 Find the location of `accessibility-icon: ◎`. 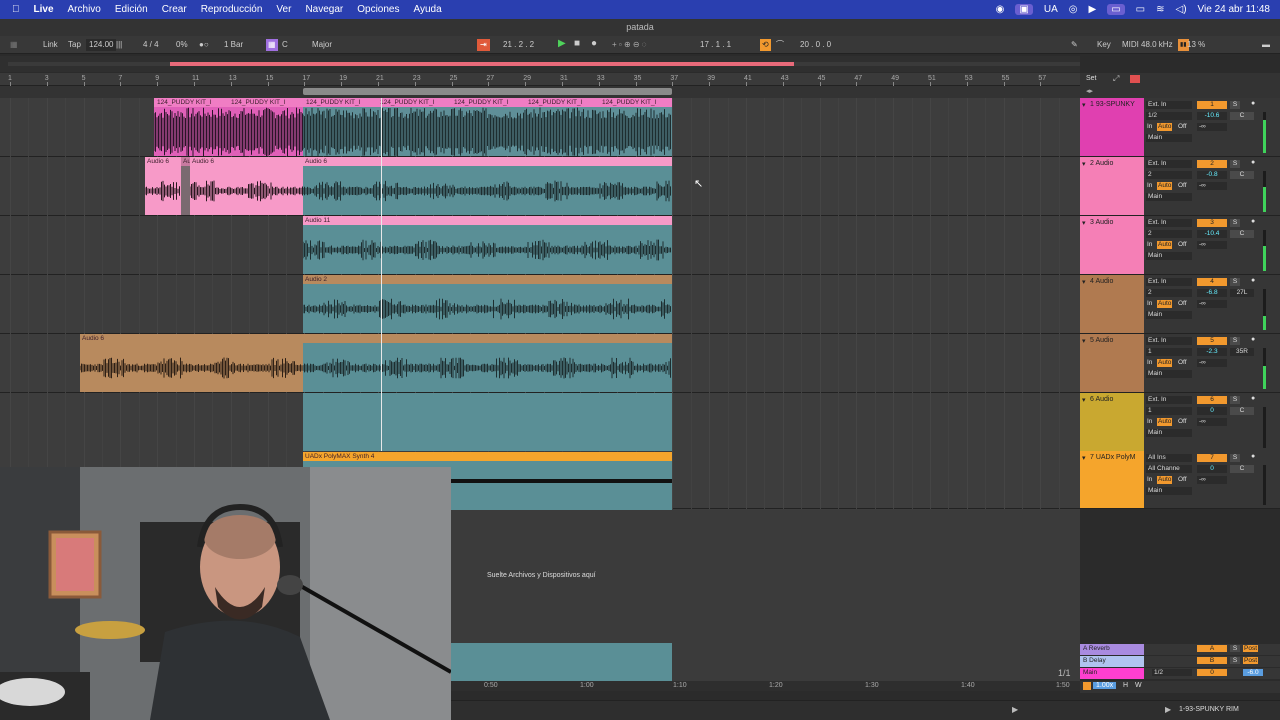

accessibility-icon: ◎ is located at coordinates (1073, 9).